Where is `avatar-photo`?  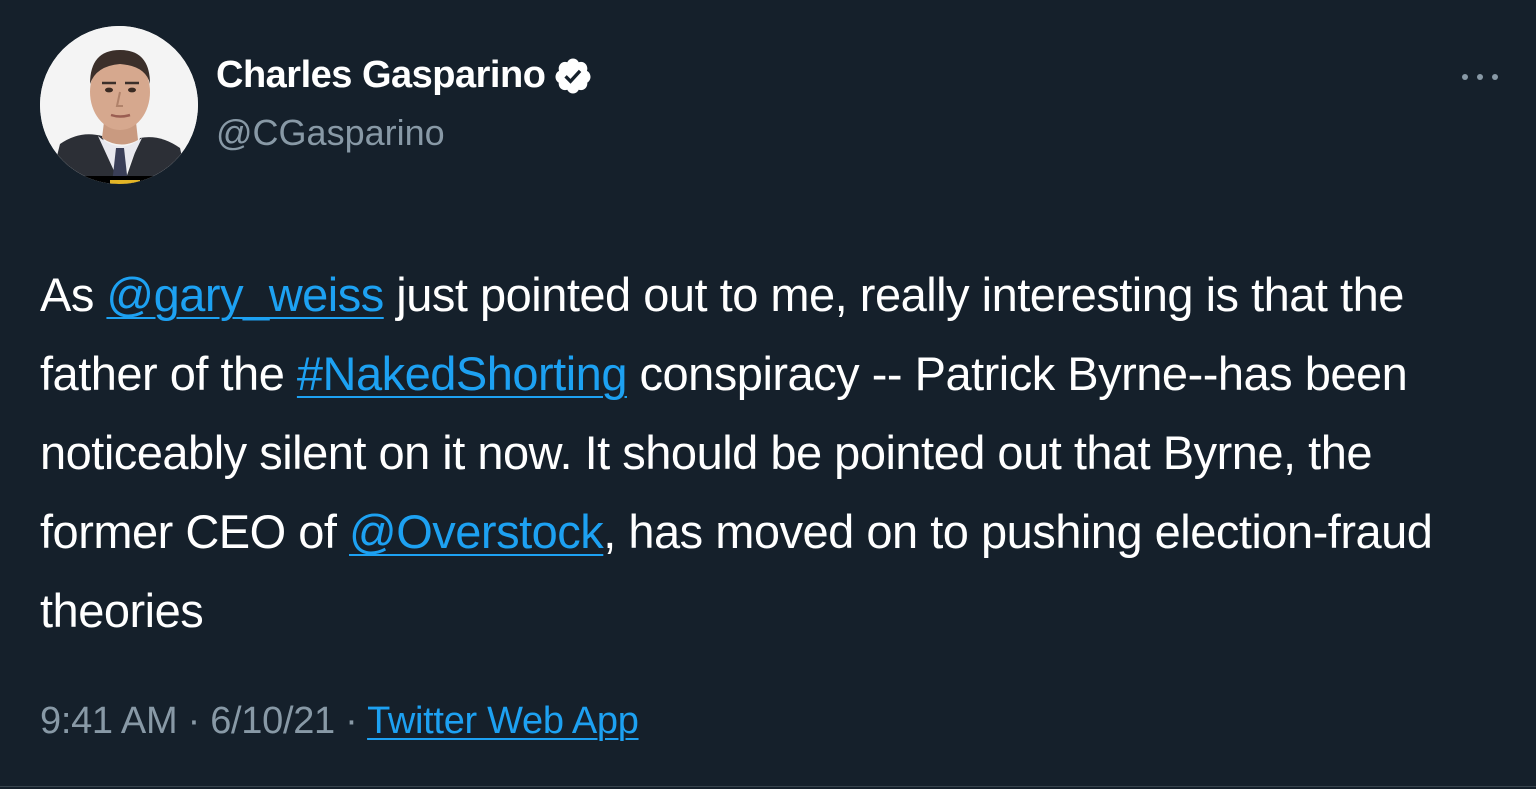 avatar-photo is located at coordinates (119, 105).